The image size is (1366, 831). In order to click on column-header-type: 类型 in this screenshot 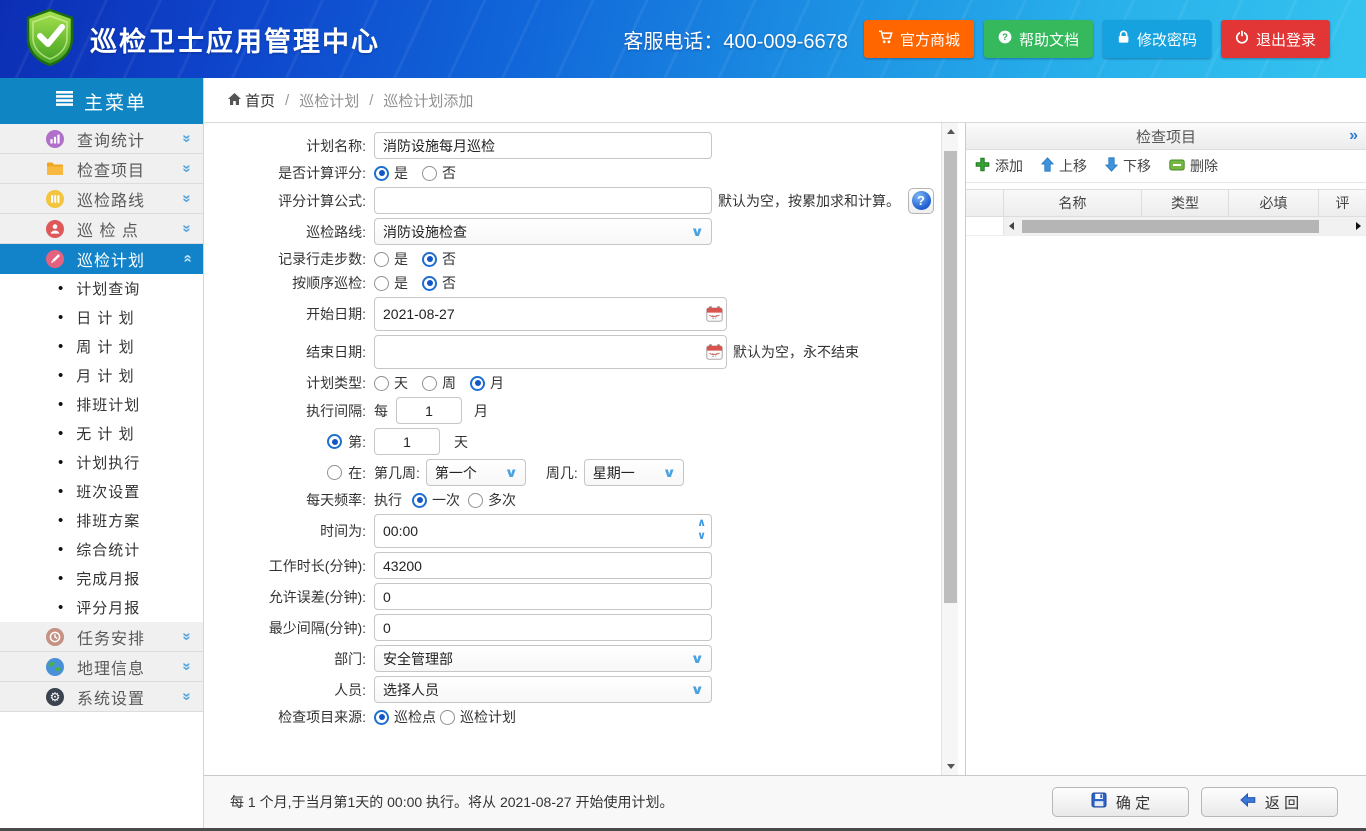, I will do `click(1185, 203)`.